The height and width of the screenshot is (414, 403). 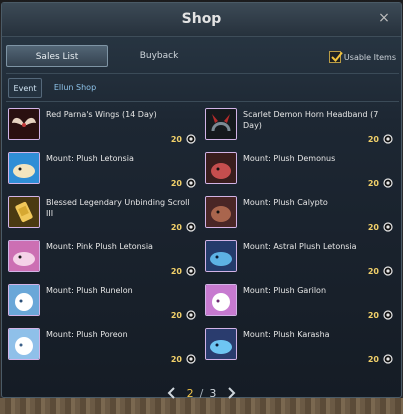 I want to click on plush-letonsia-icon, so click(x=24, y=168).